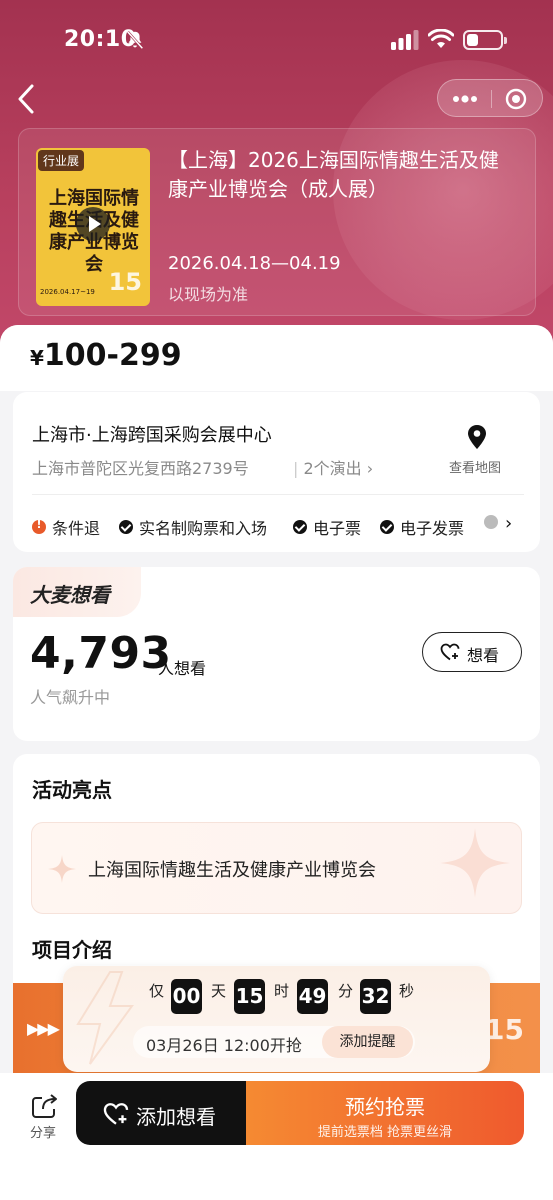 This screenshot has width=553, height=1200. Describe the element at coordinates (483, 655) in the screenshot. I see `want-button-label: 想看` at that location.